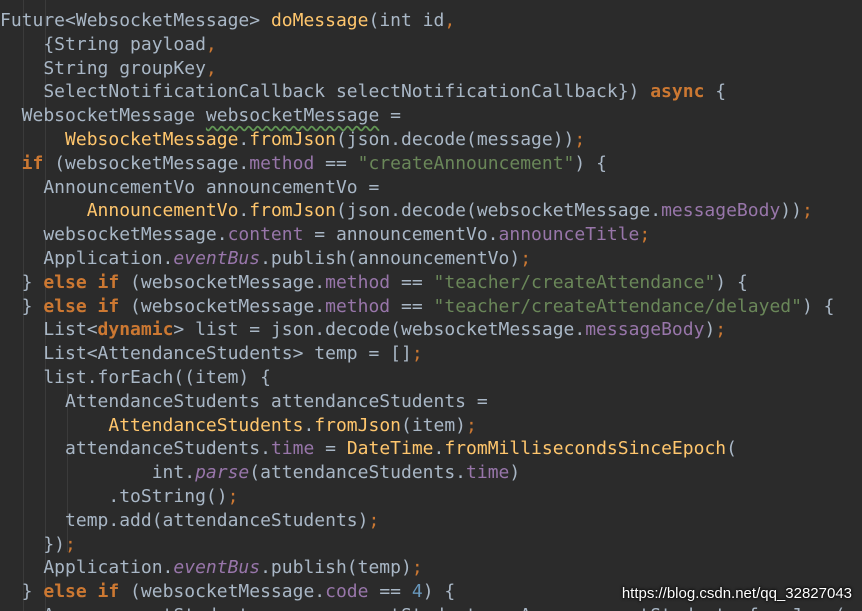 The image size is (862, 611). I want to click on code-line: String groupKey,, so click(431, 69).